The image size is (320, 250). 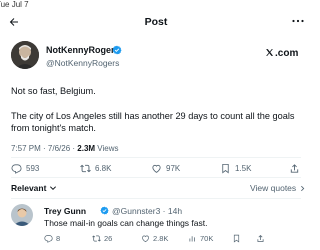 I want to click on views-chart-icon, so click(x=192, y=239).